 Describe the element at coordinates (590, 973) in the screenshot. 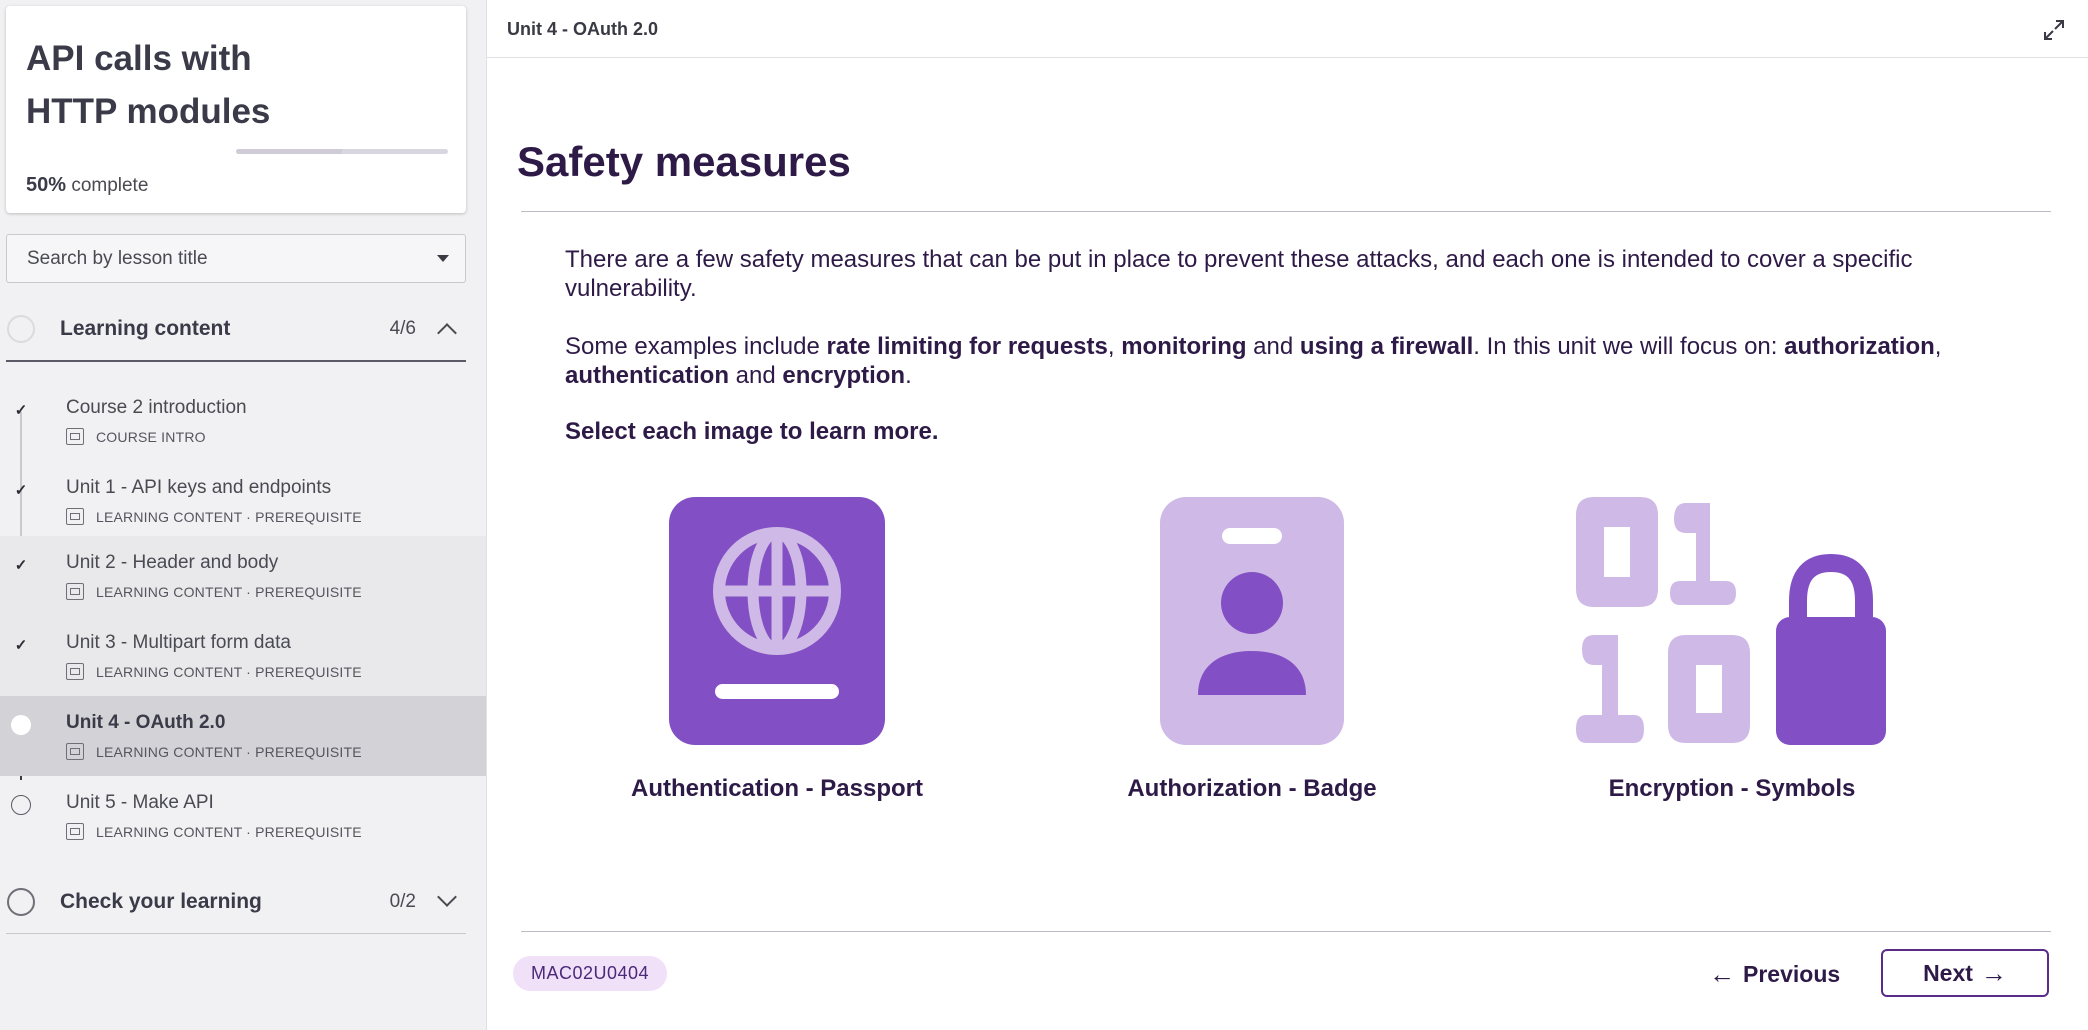

I see `unit-code-badge: MAC02U0404` at that location.